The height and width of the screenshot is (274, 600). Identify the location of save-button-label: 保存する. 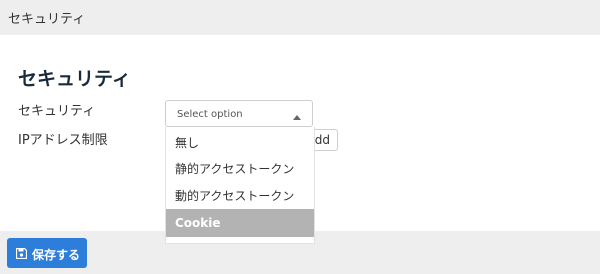
(56, 255).